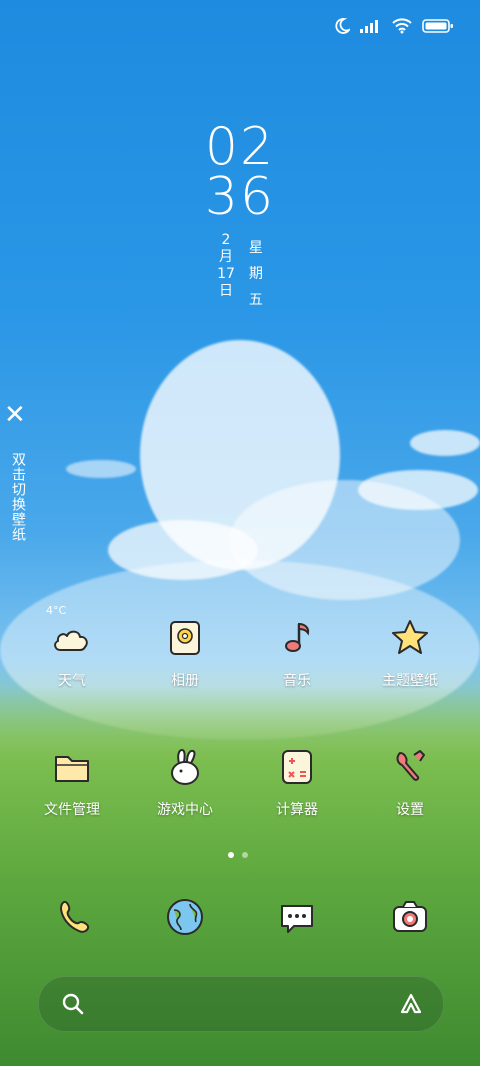  What do you see at coordinates (15, 415) in the screenshot?
I see `close-icon: ✕` at bounding box center [15, 415].